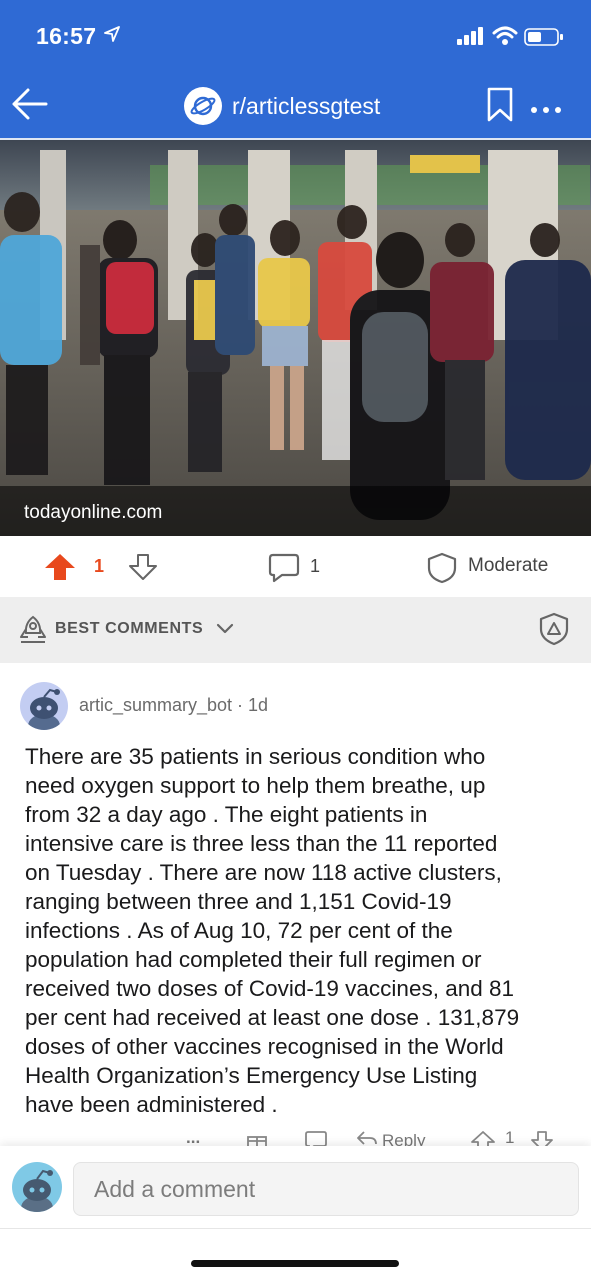  I want to click on post-actions: 1 1 Moderate, so click(295, 566).